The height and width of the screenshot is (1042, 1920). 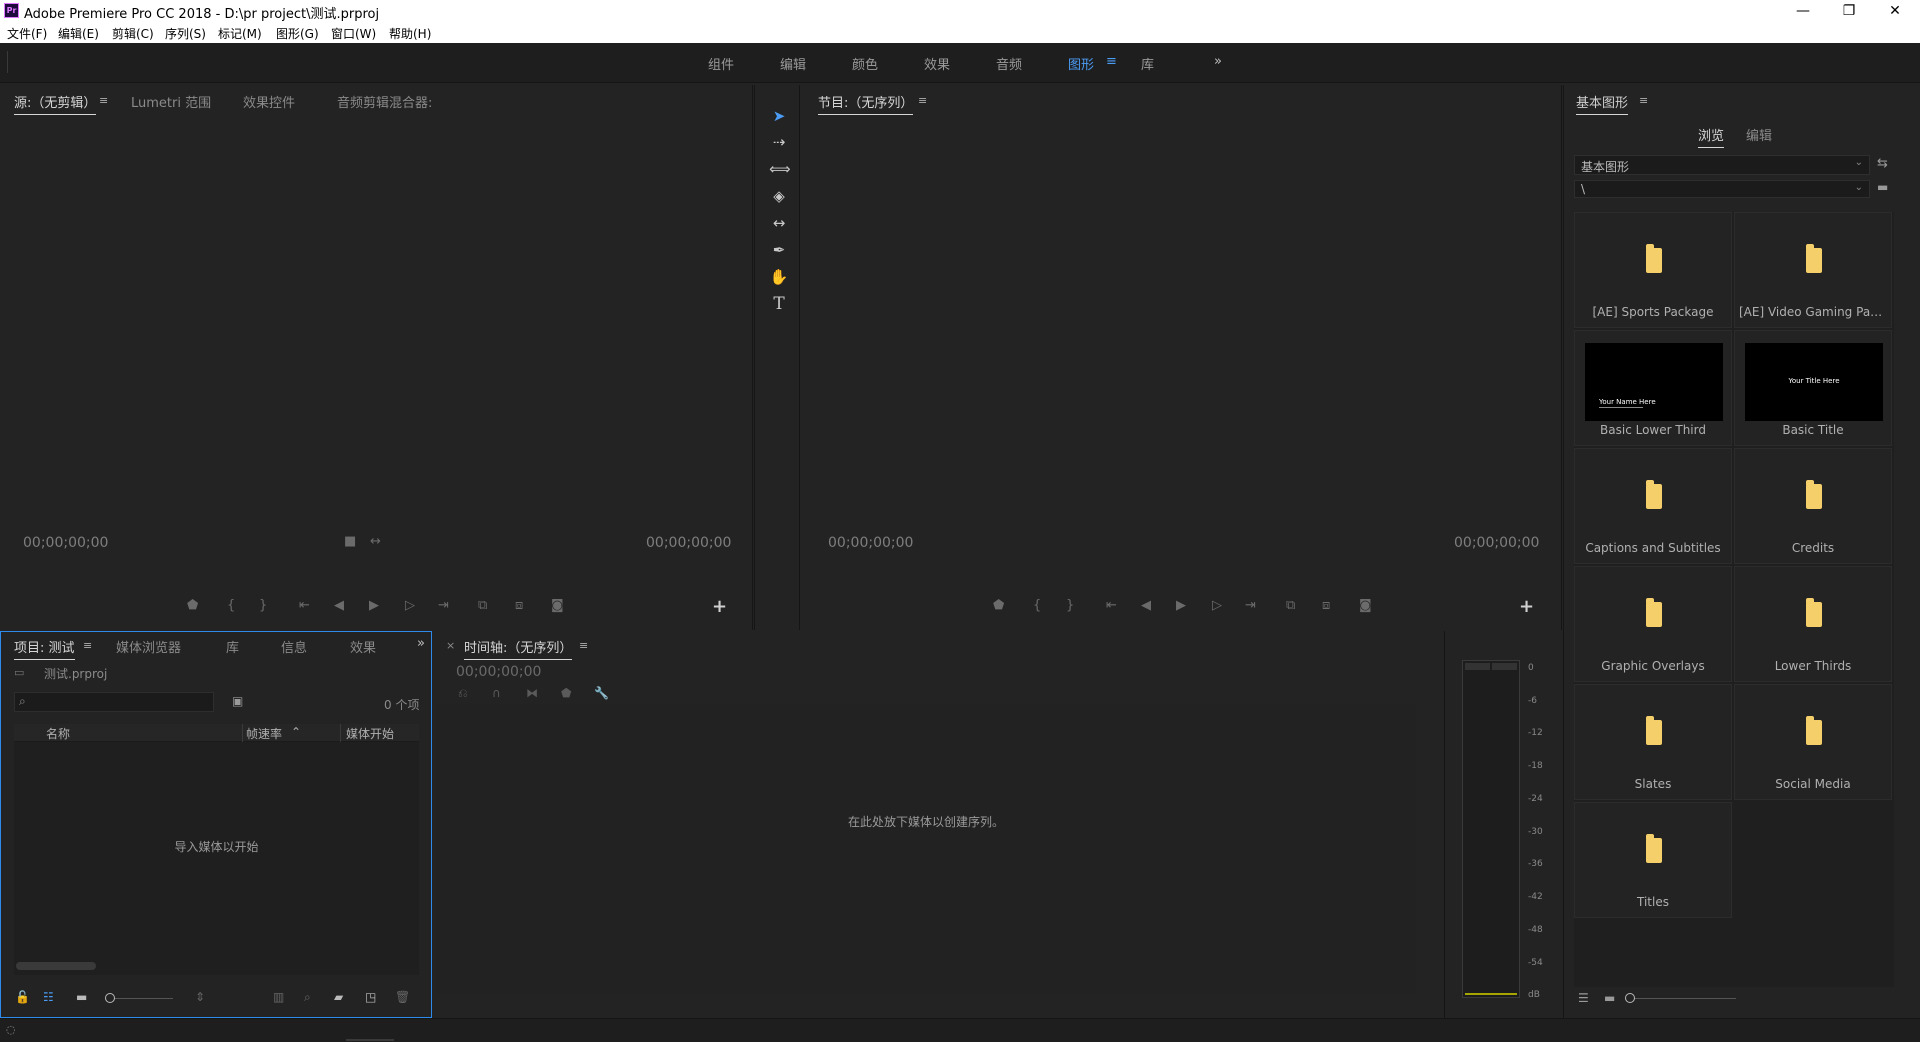 I want to click on tab-effect-controls: 效果控件, so click(x=269, y=101).